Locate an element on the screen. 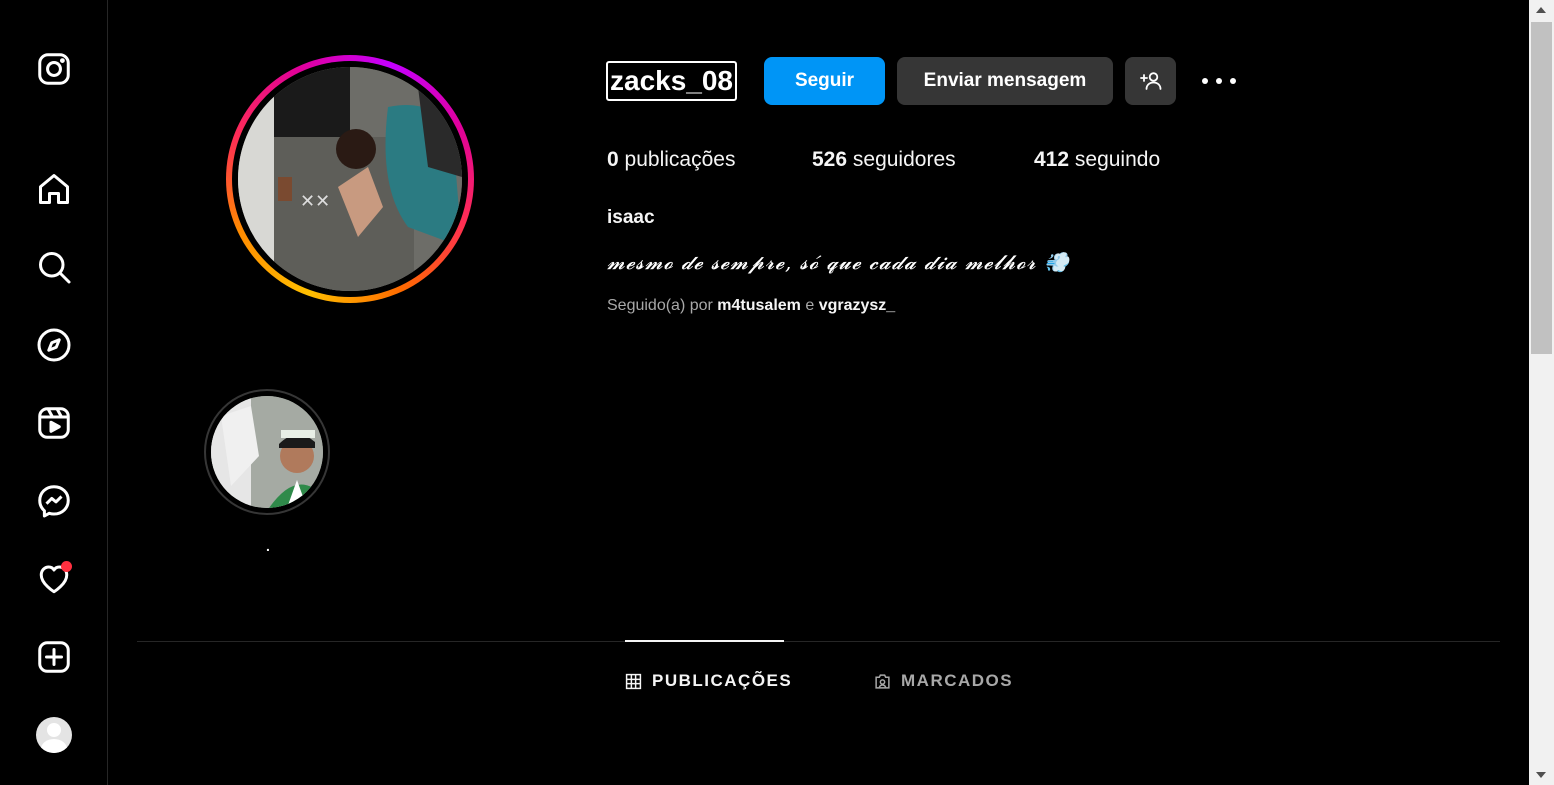  home-icon is located at coordinates (54, 189).